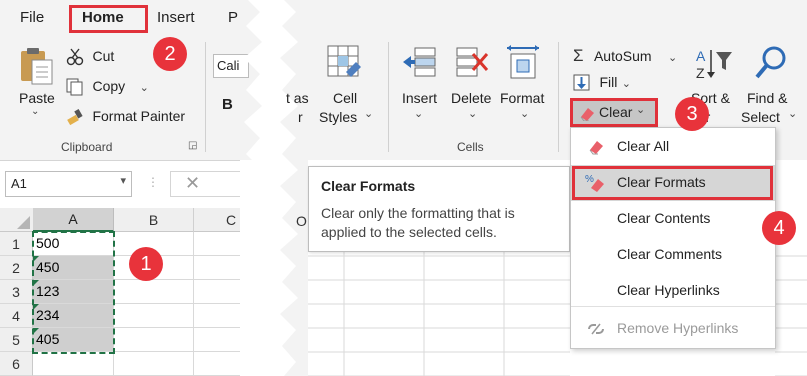 Image resolution: width=807 pixels, height=376 pixels. What do you see at coordinates (227, 104) in the screenshot?
I see `bold-button: B` at bounding box center [227, 104].